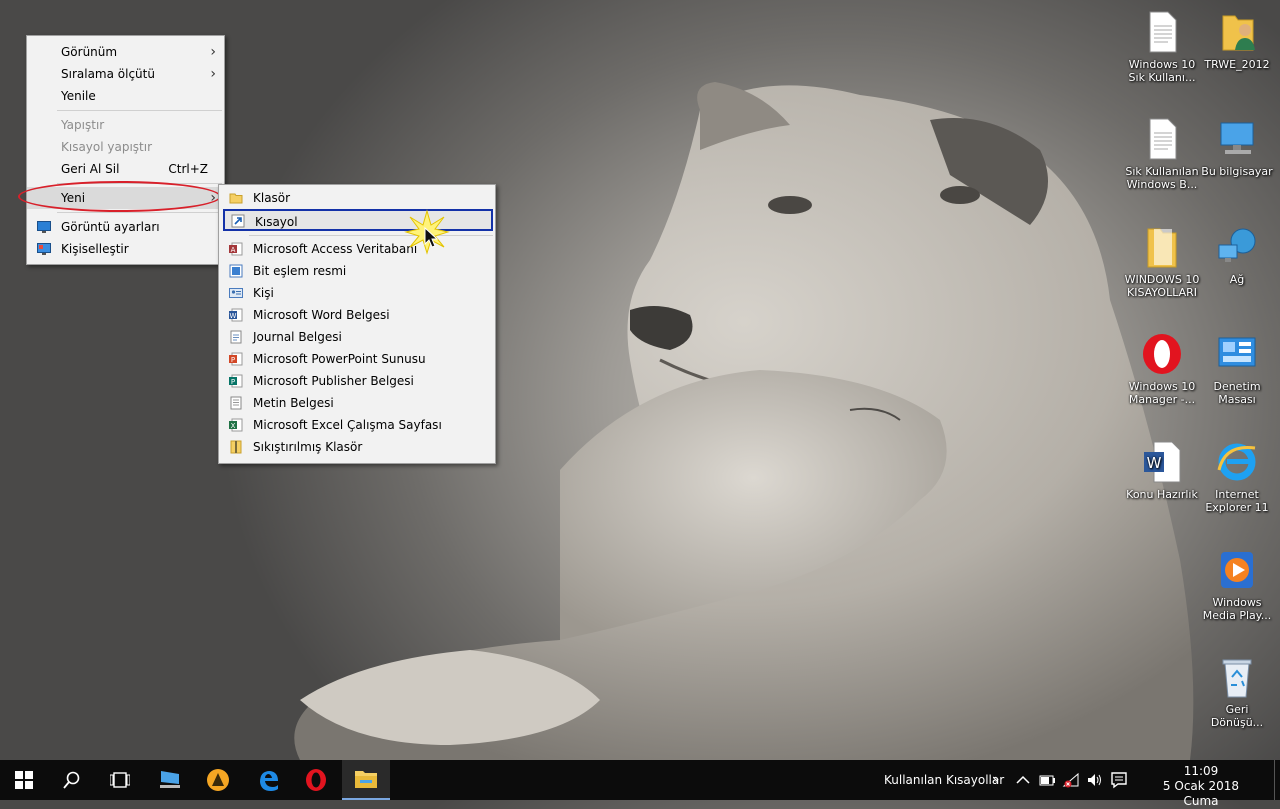 This screenshot has width=1280, height=809. Describe the element at coordinates (236, 315) in the screenshot. I see `word-icon: W` at that location.